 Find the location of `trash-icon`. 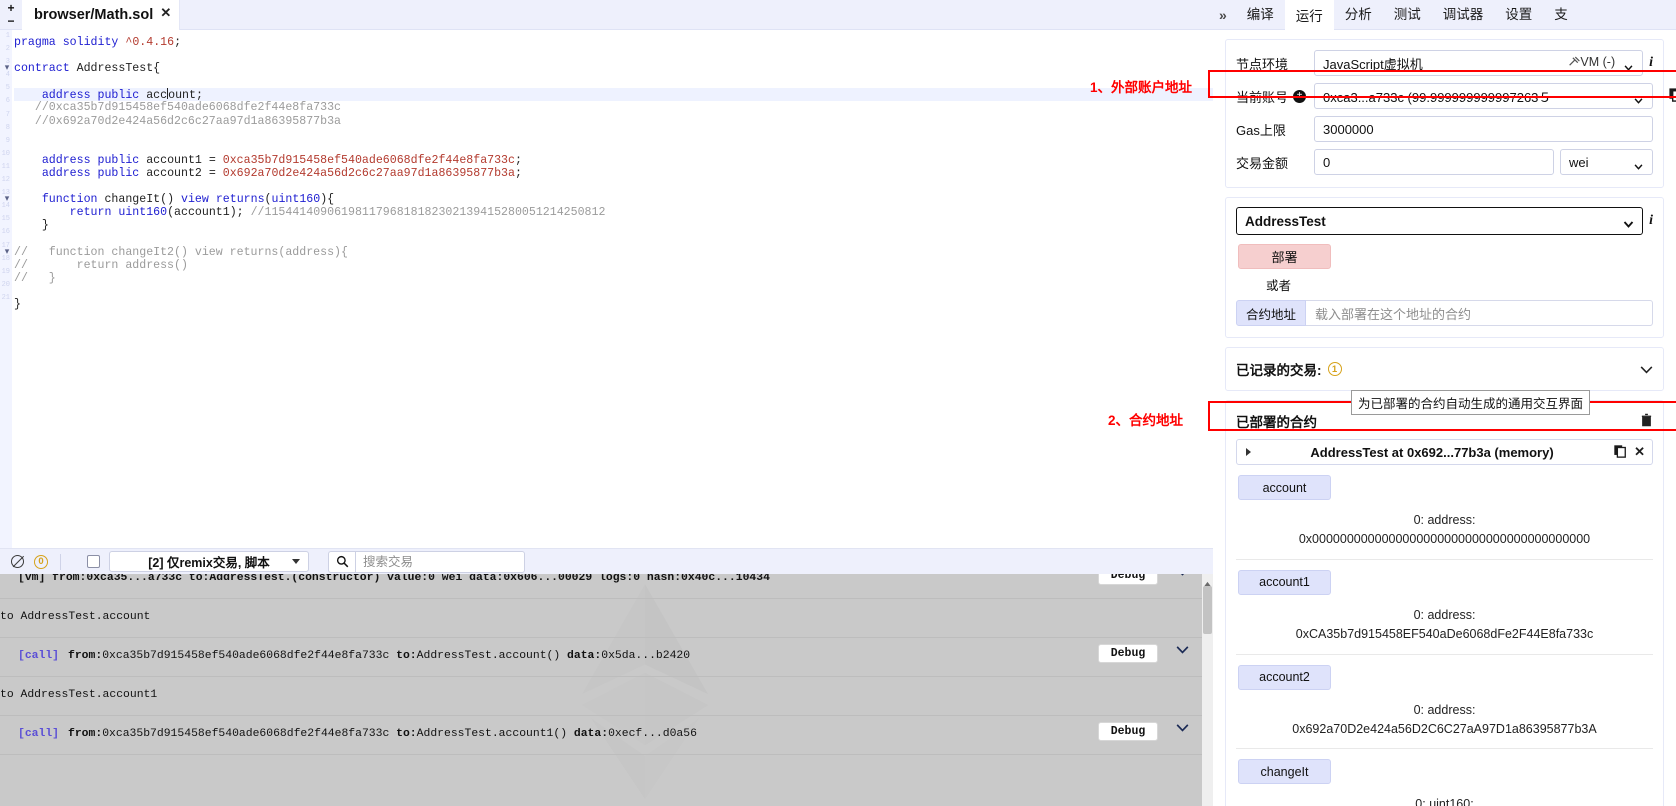

trash-icon is located at coordinates (1646, 421).